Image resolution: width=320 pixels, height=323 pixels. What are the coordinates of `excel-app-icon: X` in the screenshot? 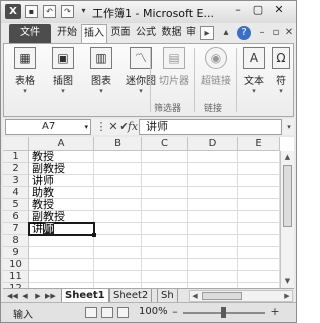 It's located at (13, 11).